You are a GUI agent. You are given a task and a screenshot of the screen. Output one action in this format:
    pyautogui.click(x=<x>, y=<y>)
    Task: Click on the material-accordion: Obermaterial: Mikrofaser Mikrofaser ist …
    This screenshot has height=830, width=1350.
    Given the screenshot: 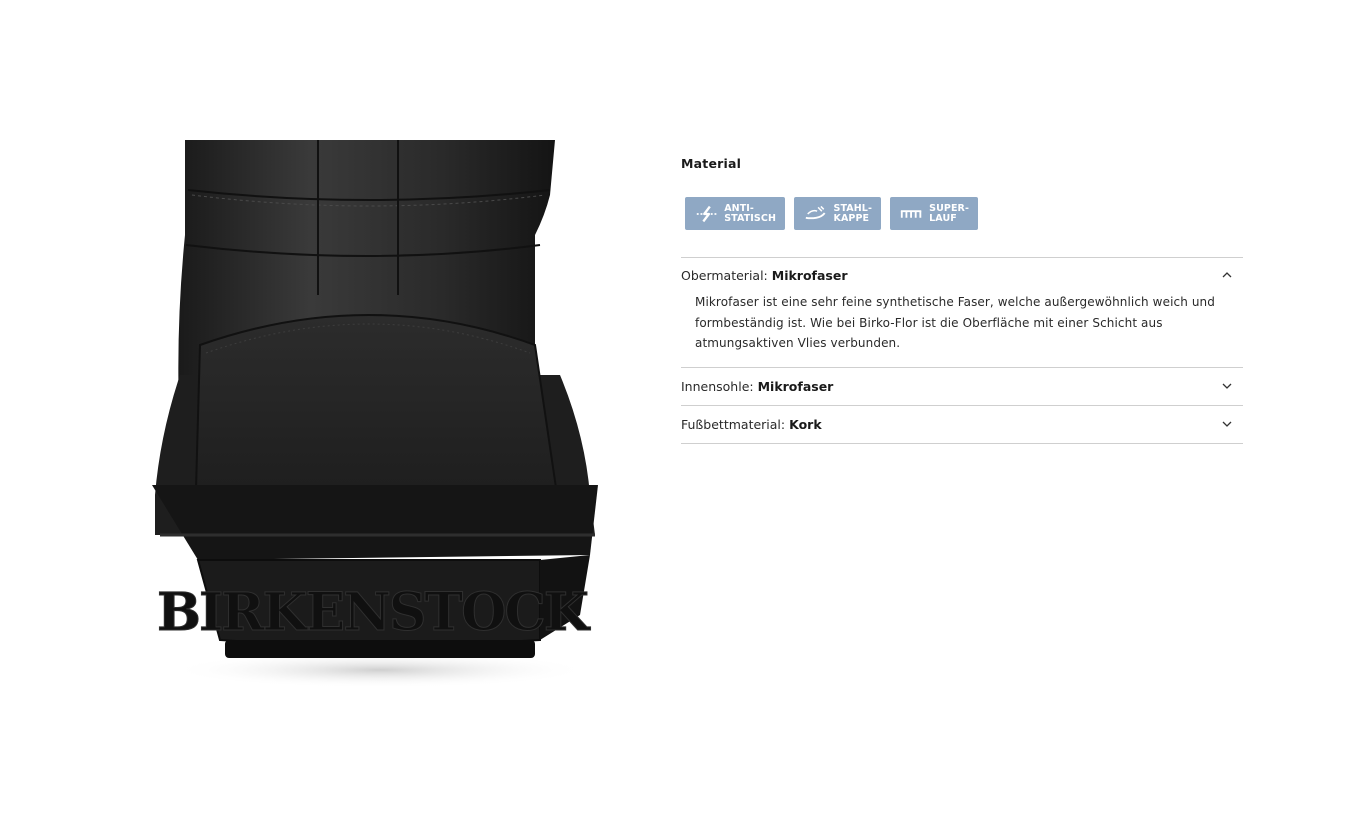 What is the action you would take?
    pyautogui.click(x=962, y=350)
    